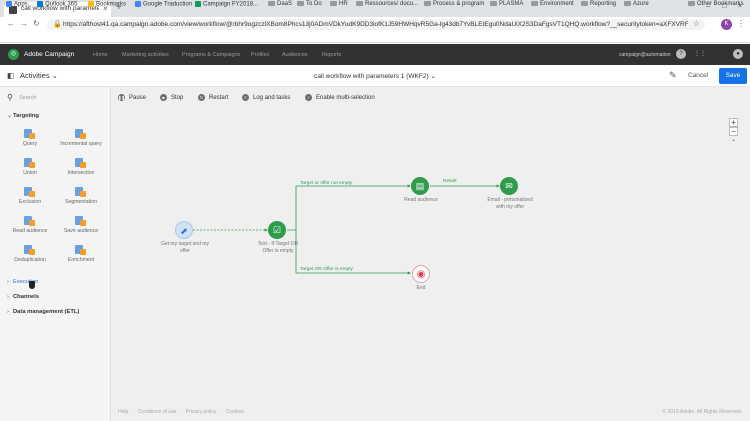 This screenshot has height=421, width=750. I want to click on bookmark-star-icon: ☆, so click(696, 23).